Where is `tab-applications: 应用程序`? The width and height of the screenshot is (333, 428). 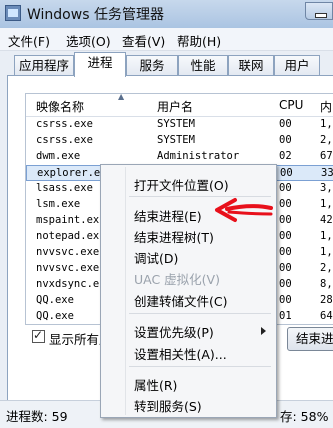
tab-applications: 应用程序 is located at coordinates (44, 65).